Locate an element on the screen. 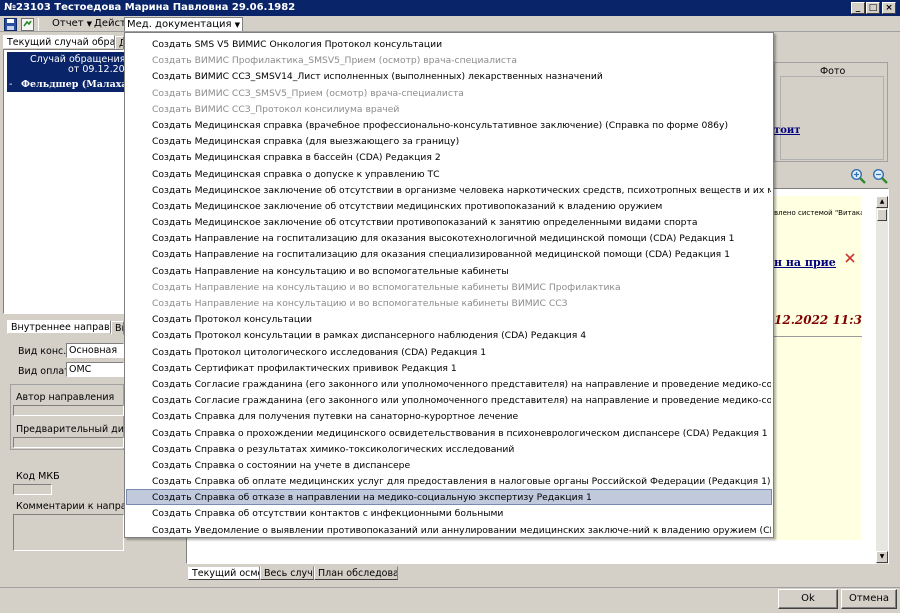 The width and height of the screenshot is (900, 613). menu-otchet: Отчет ▼ is located at coordinates (72, 24).